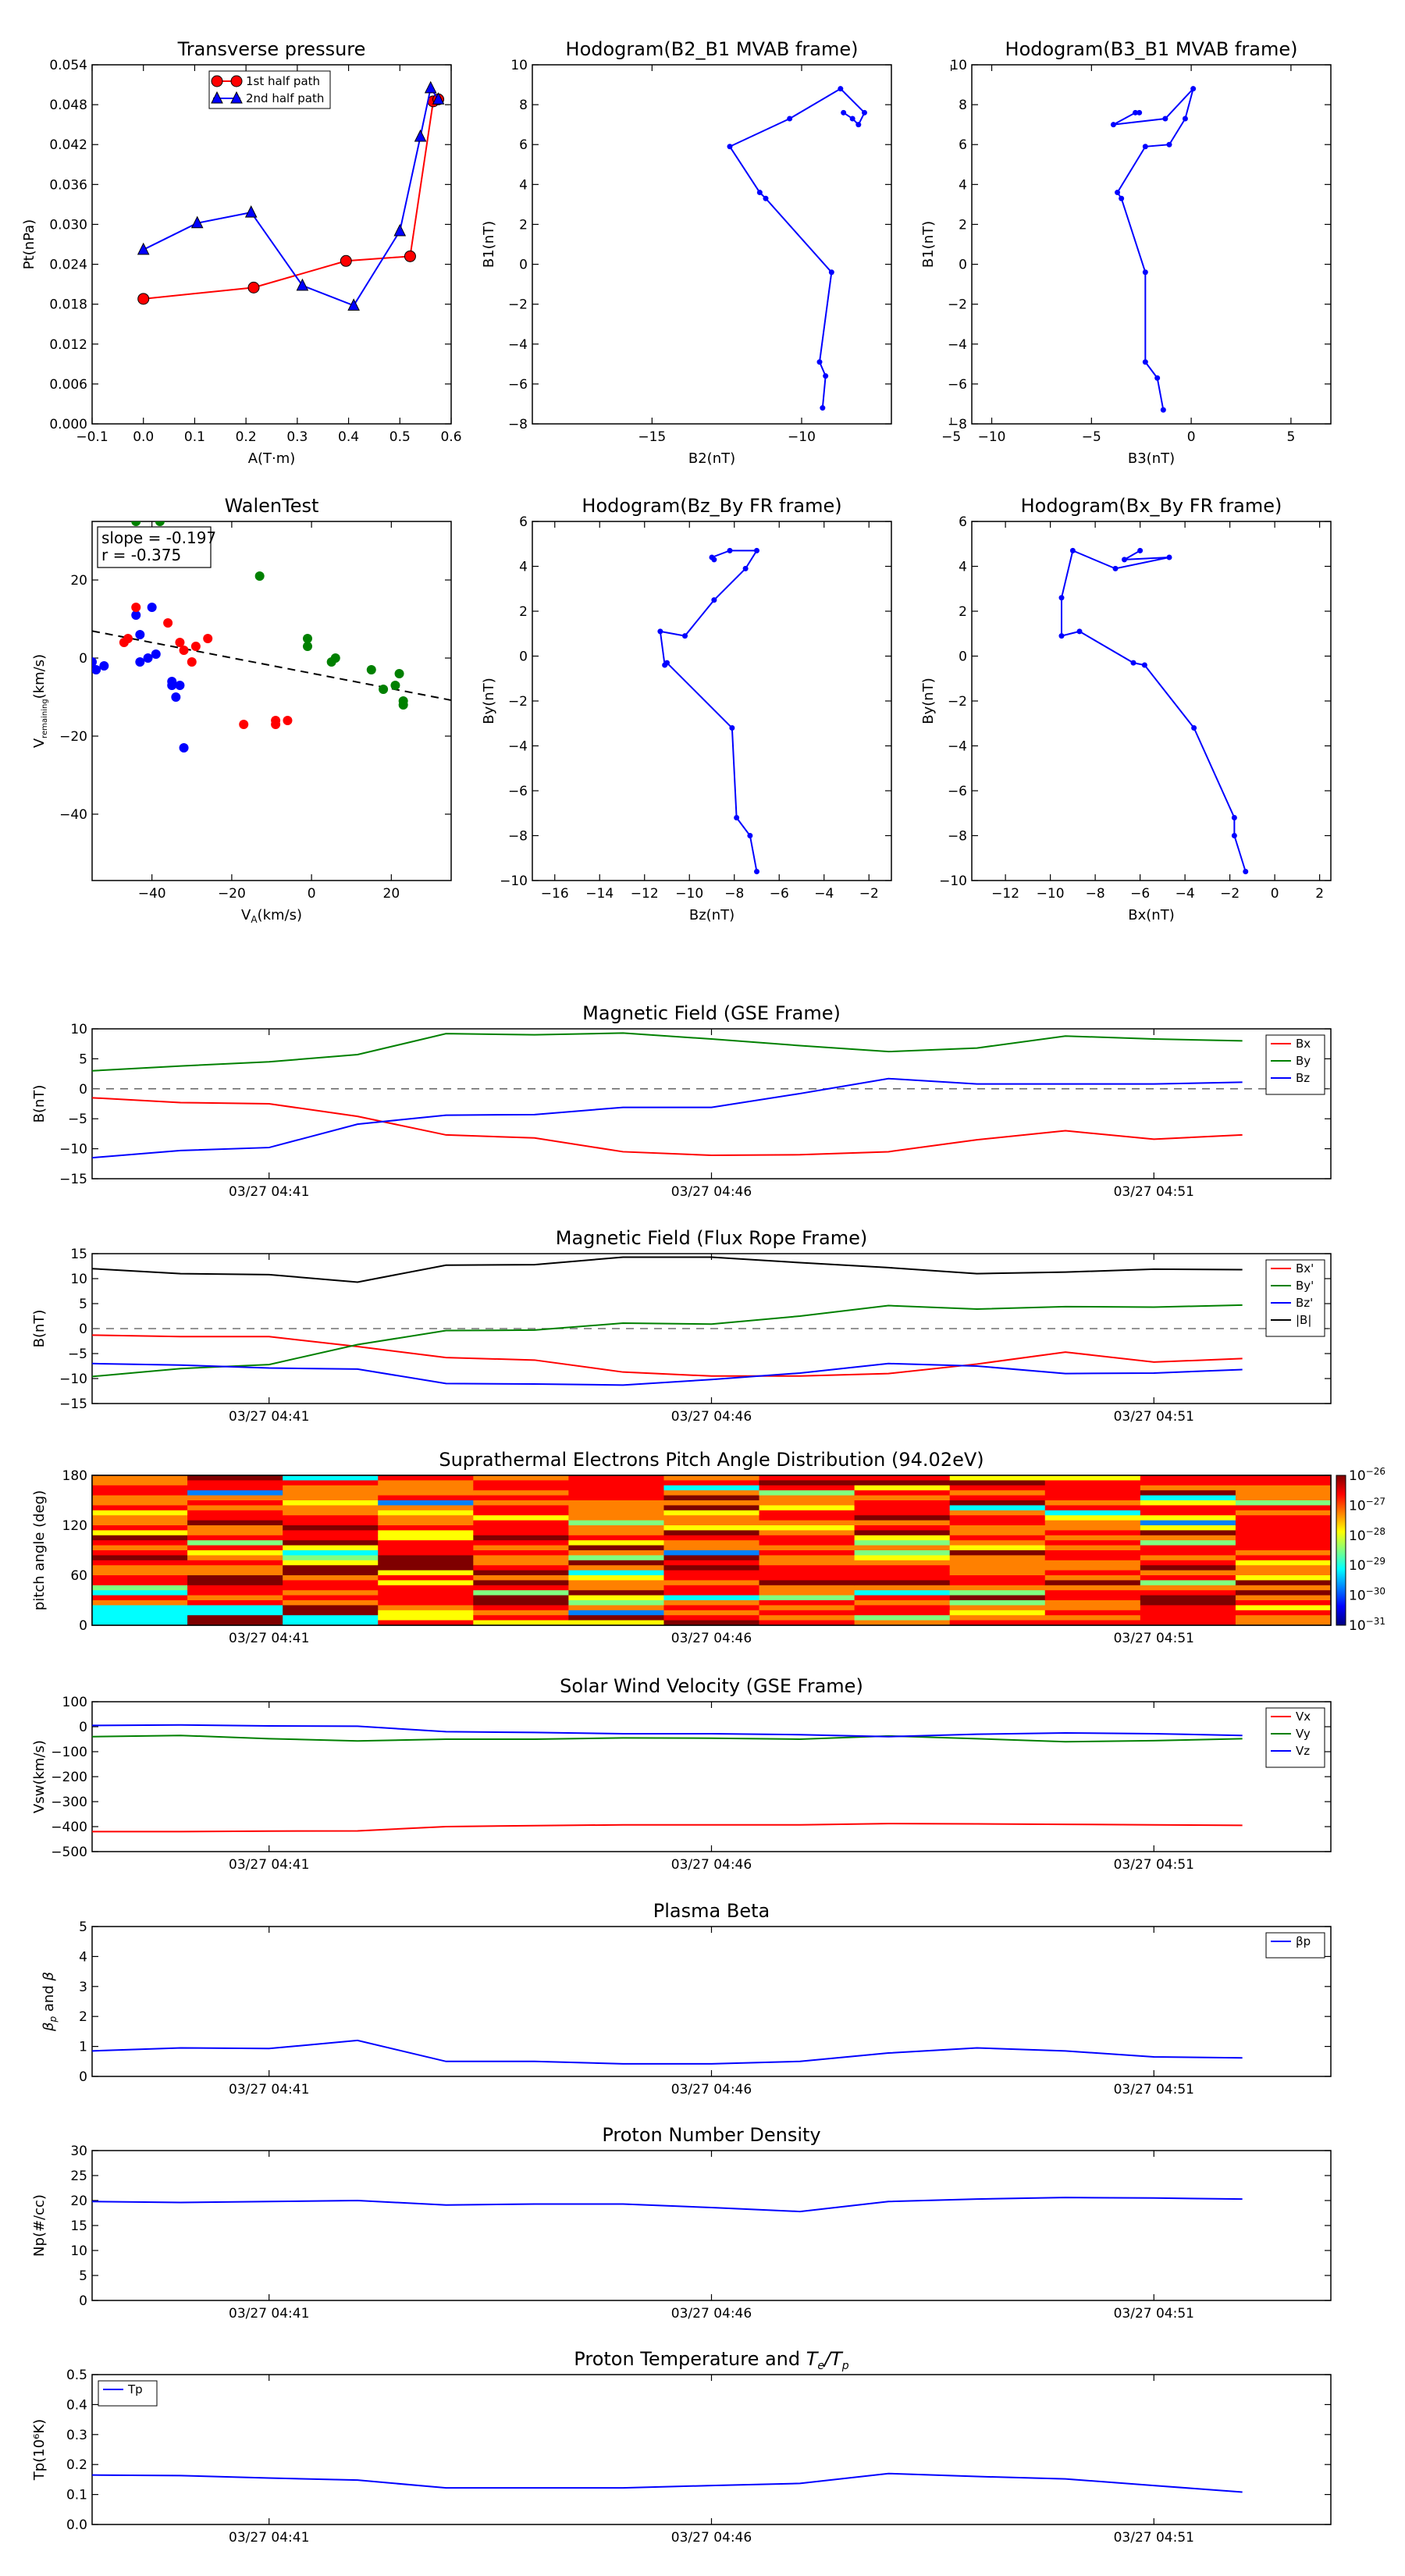 Image resolution: width=1405 pixels, height=2576 pixels. Describe the element at coordinates (689, 894) in the screenshot. I see `hodogram-bz-by-xtick-label: −10` at that location.